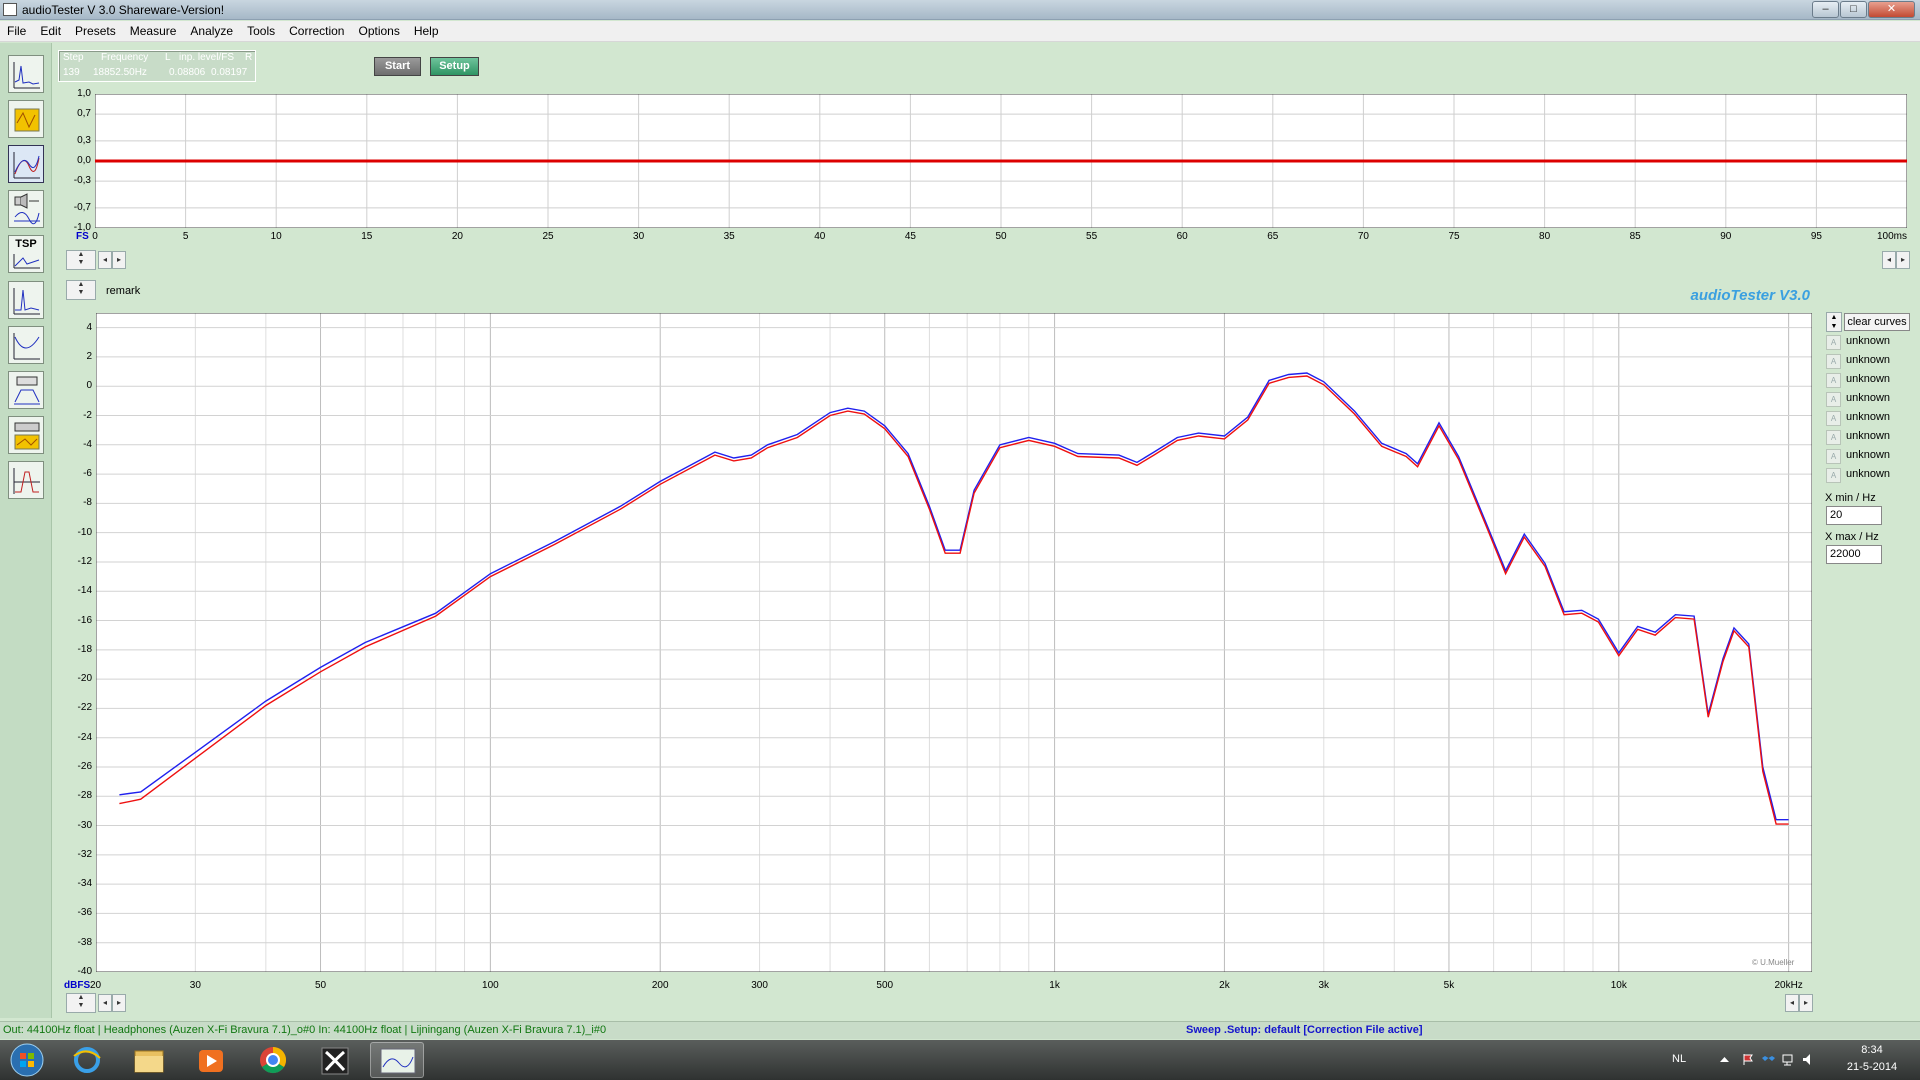 The image size is (1920, 1080). Describe the element at coordinates (660, 985) in the screenshot. I see `freq-x-tick-label: 200` at that location.